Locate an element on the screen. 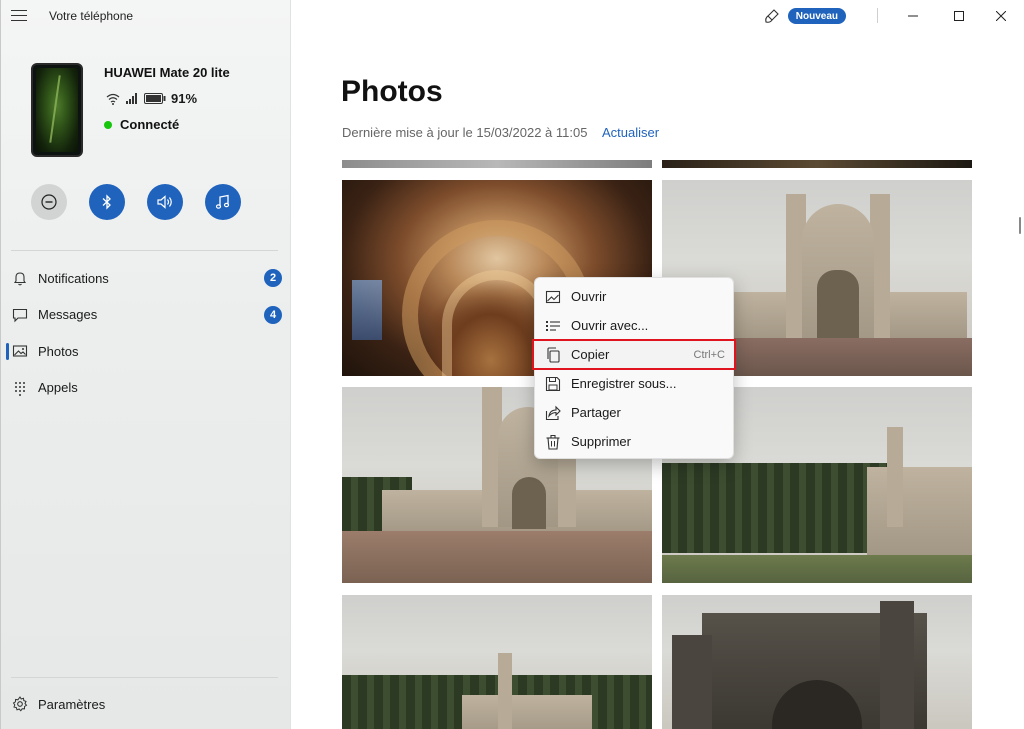 Image resolution: width=1024 pixels, height=729 pixels. minimize-icon is located at coordinates (913, 16).